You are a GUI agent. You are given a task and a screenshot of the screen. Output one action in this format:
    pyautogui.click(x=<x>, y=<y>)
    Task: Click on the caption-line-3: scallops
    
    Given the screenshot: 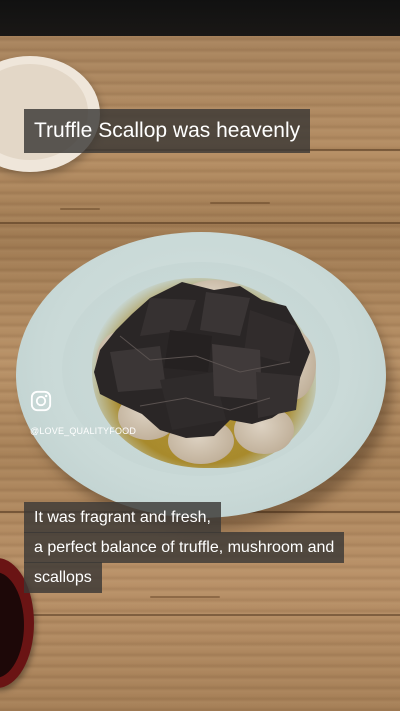 What is the action you would take?
    pyautogui.click(x=63, y=577)
    